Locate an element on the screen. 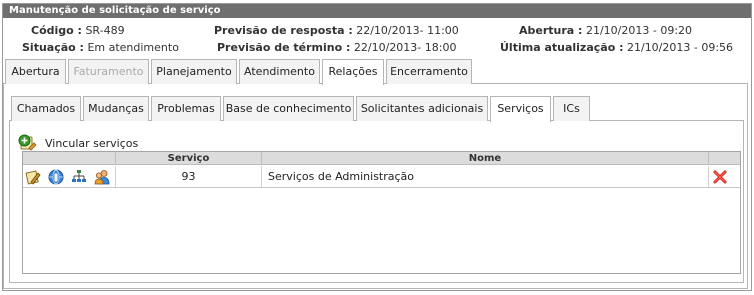  table-header: Serviço Nome is located at coordinates (381, 158).